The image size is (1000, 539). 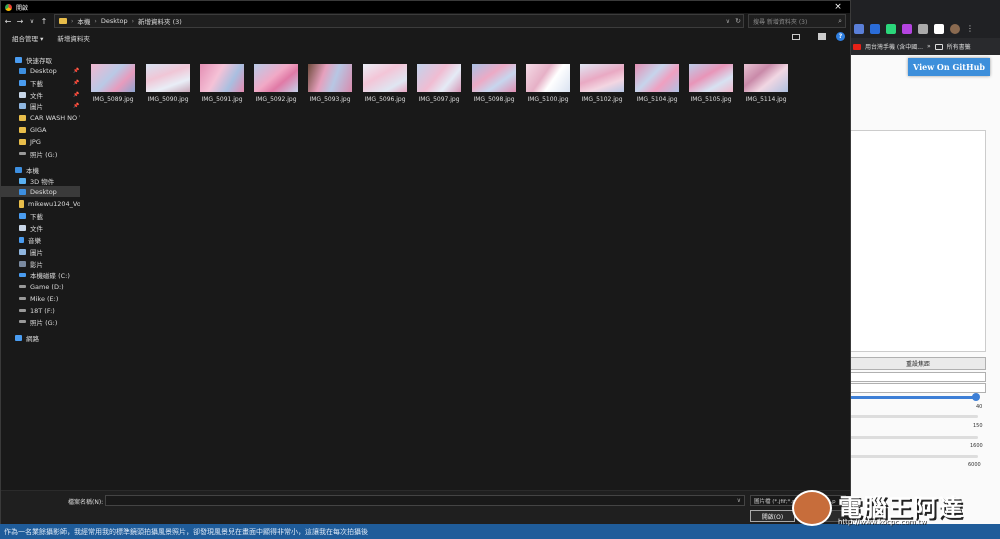 I want to click on file-item: IMG_5091.jpg, so click(x=222, y=84).